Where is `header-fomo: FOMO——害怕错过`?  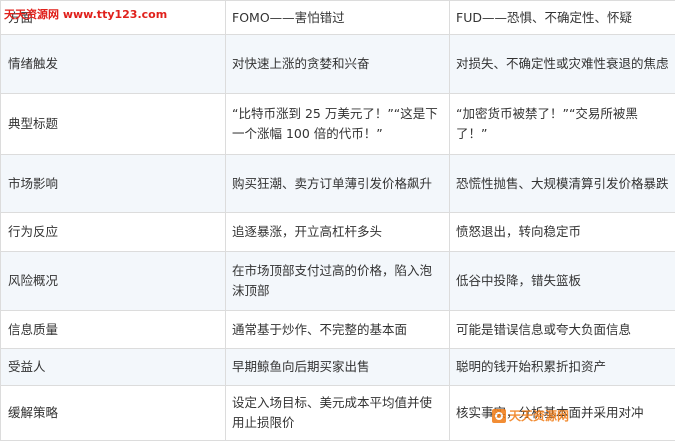 header-fomo: FOMO——害怕错过 is located at coordinates (338, 18).